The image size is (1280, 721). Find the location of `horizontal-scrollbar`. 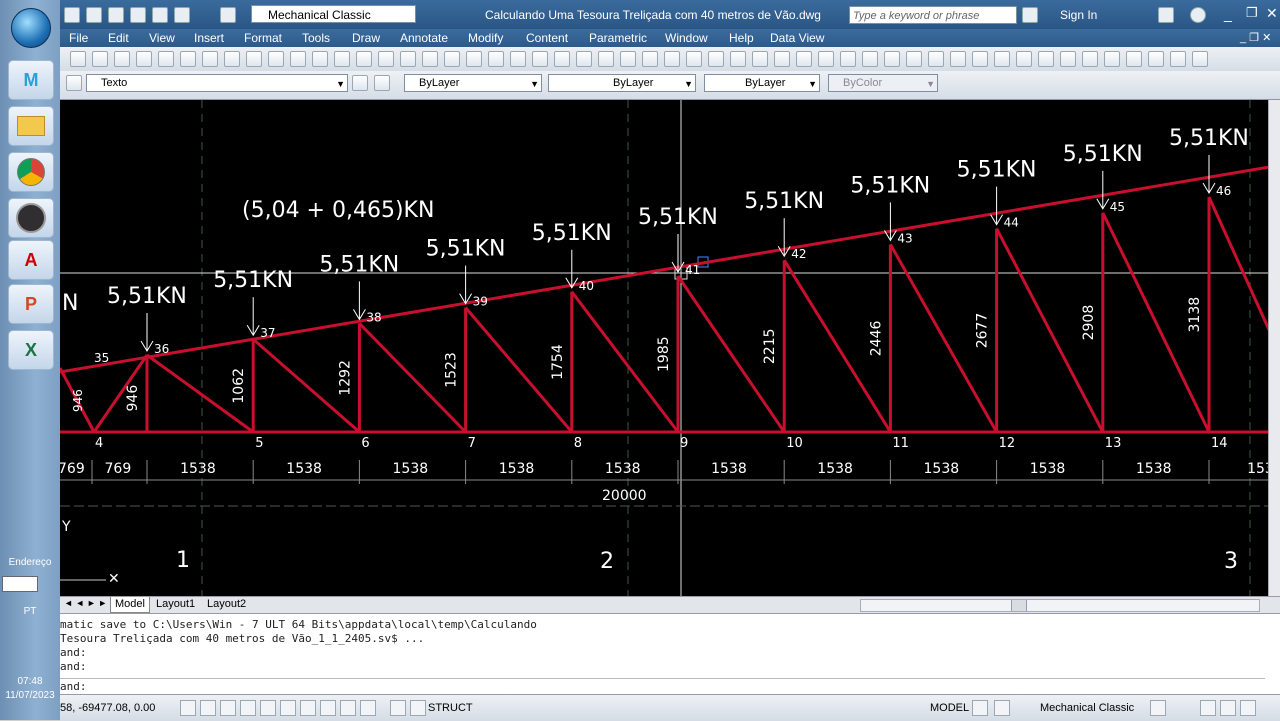

horizontal-scrollbar is located at coordinates (1060, 605).